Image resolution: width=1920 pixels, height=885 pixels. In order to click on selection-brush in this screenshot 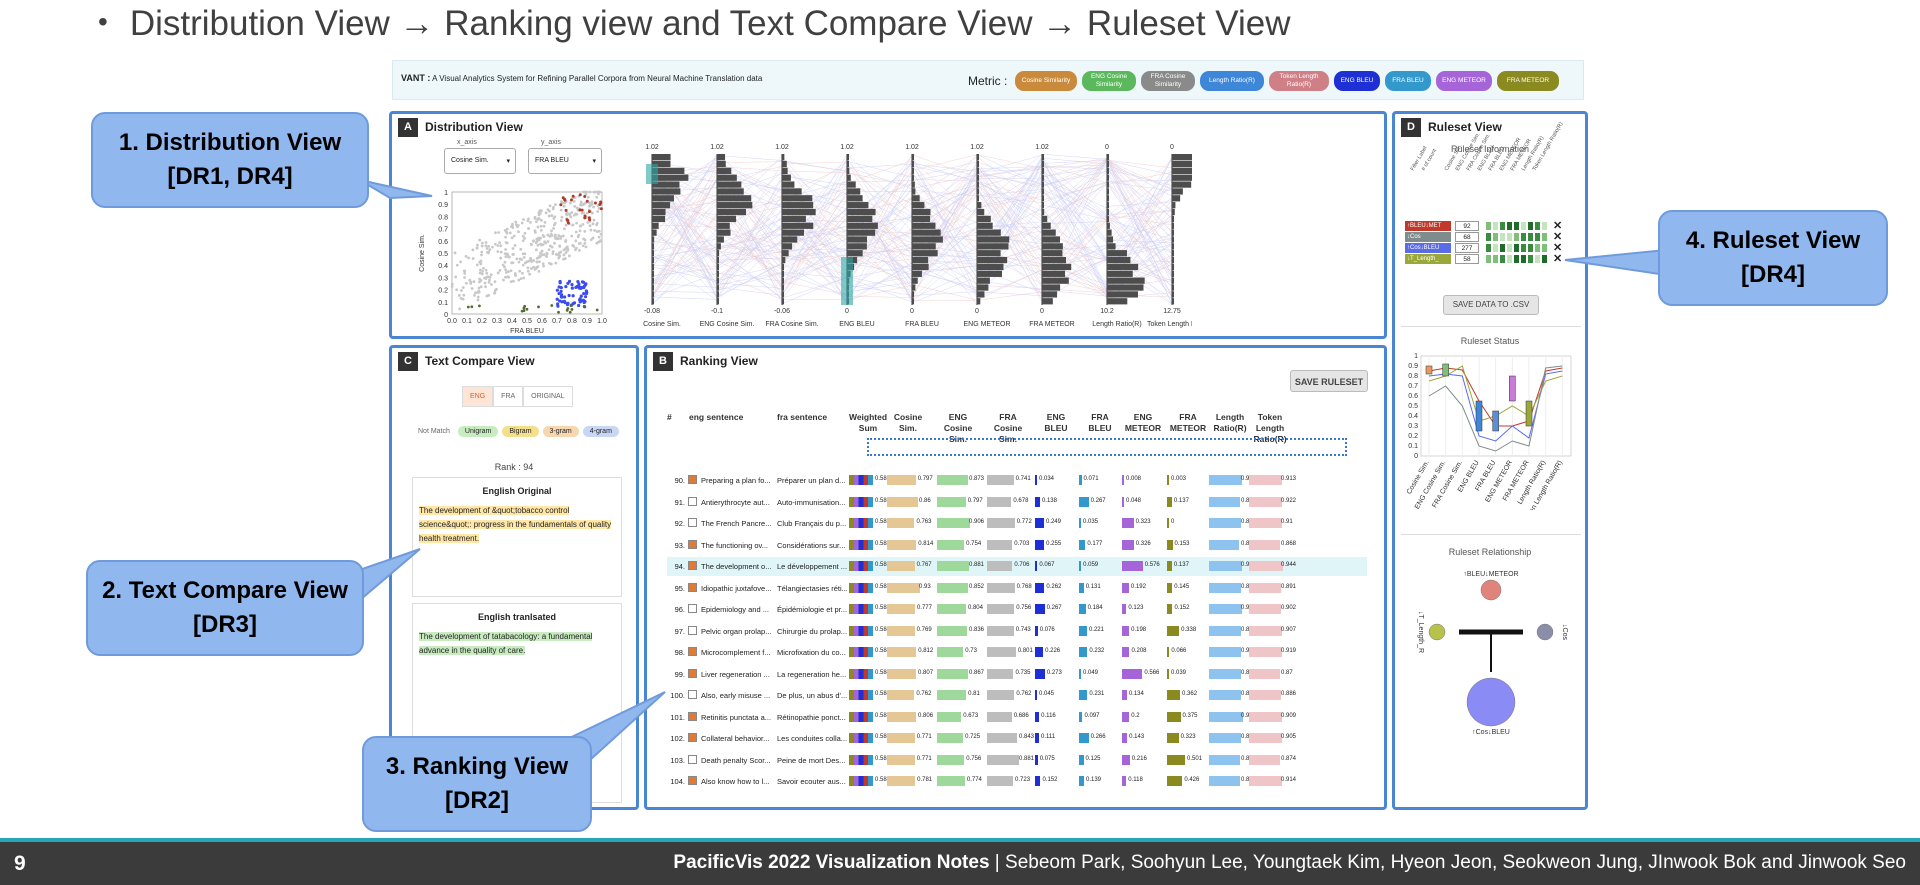, I will do `click(1107, 447)`.